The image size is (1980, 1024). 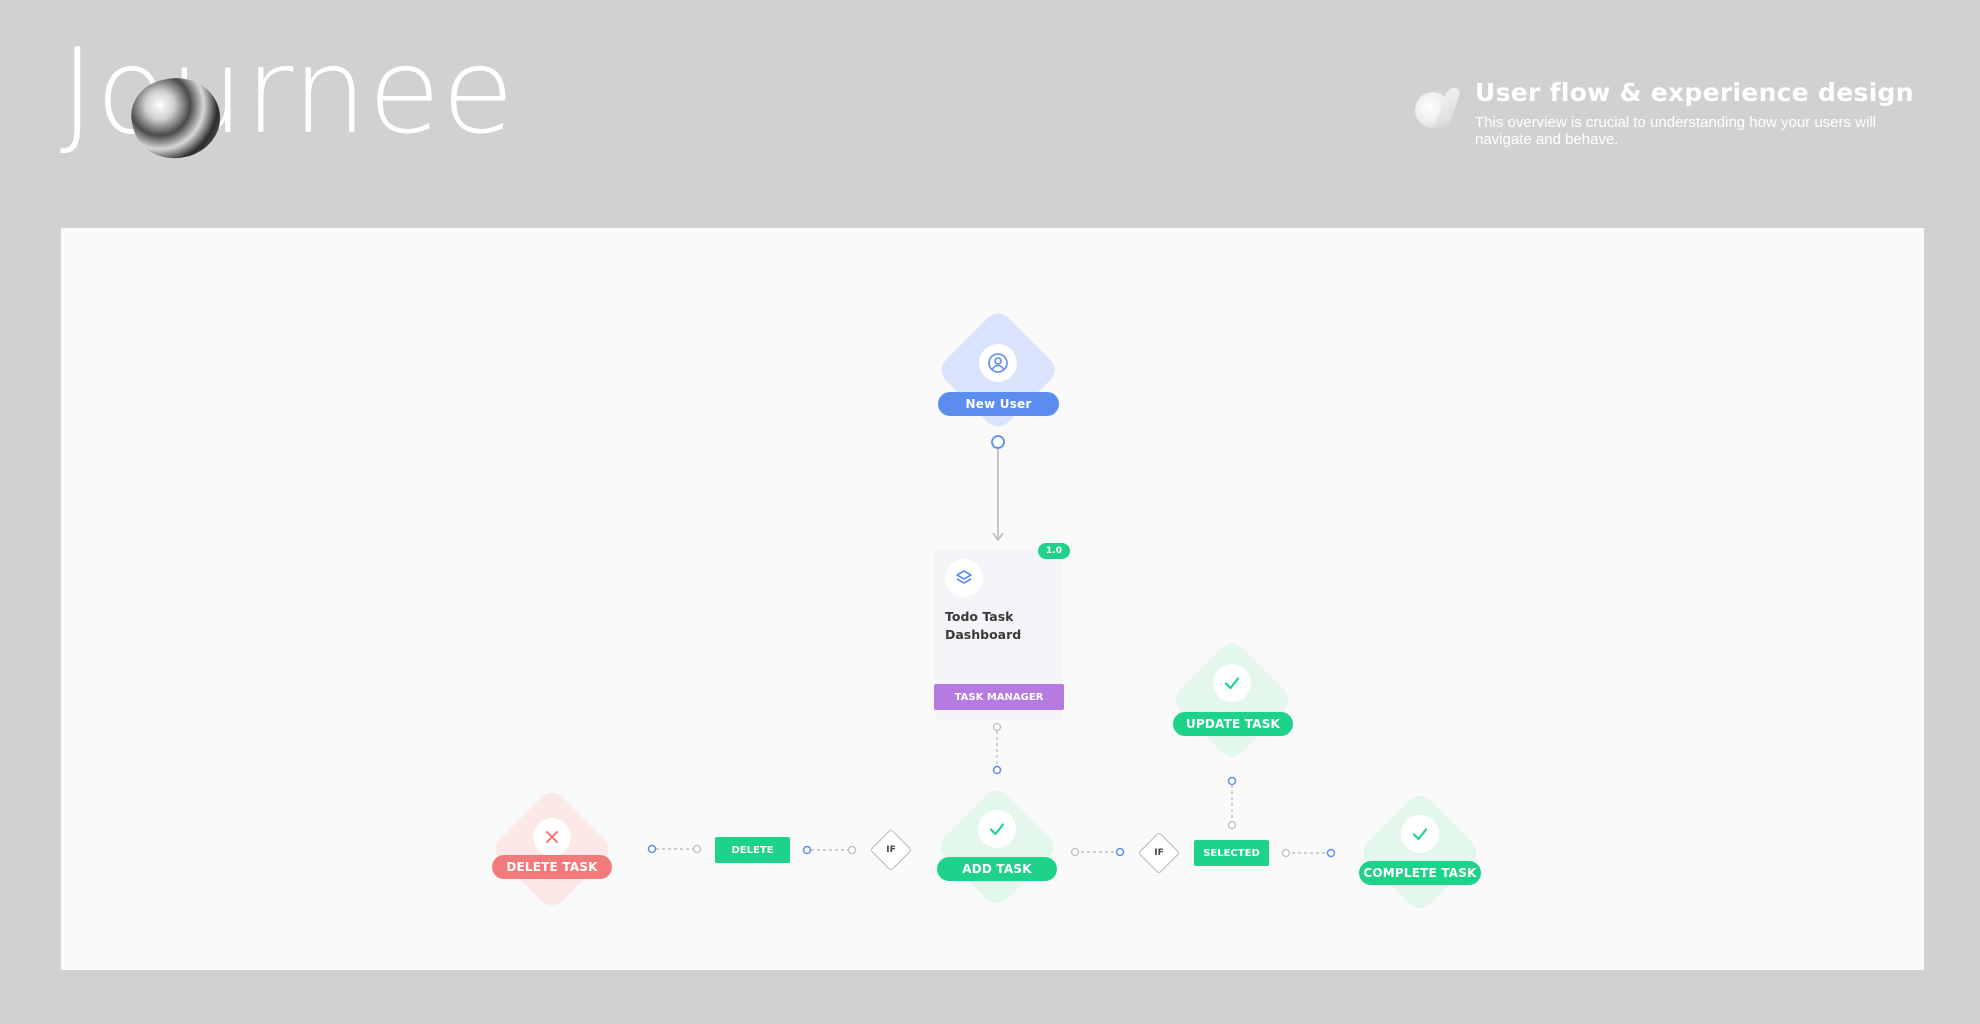 I want to click on selected-condition-label: SELECTED, so click(x=1231, y=853).